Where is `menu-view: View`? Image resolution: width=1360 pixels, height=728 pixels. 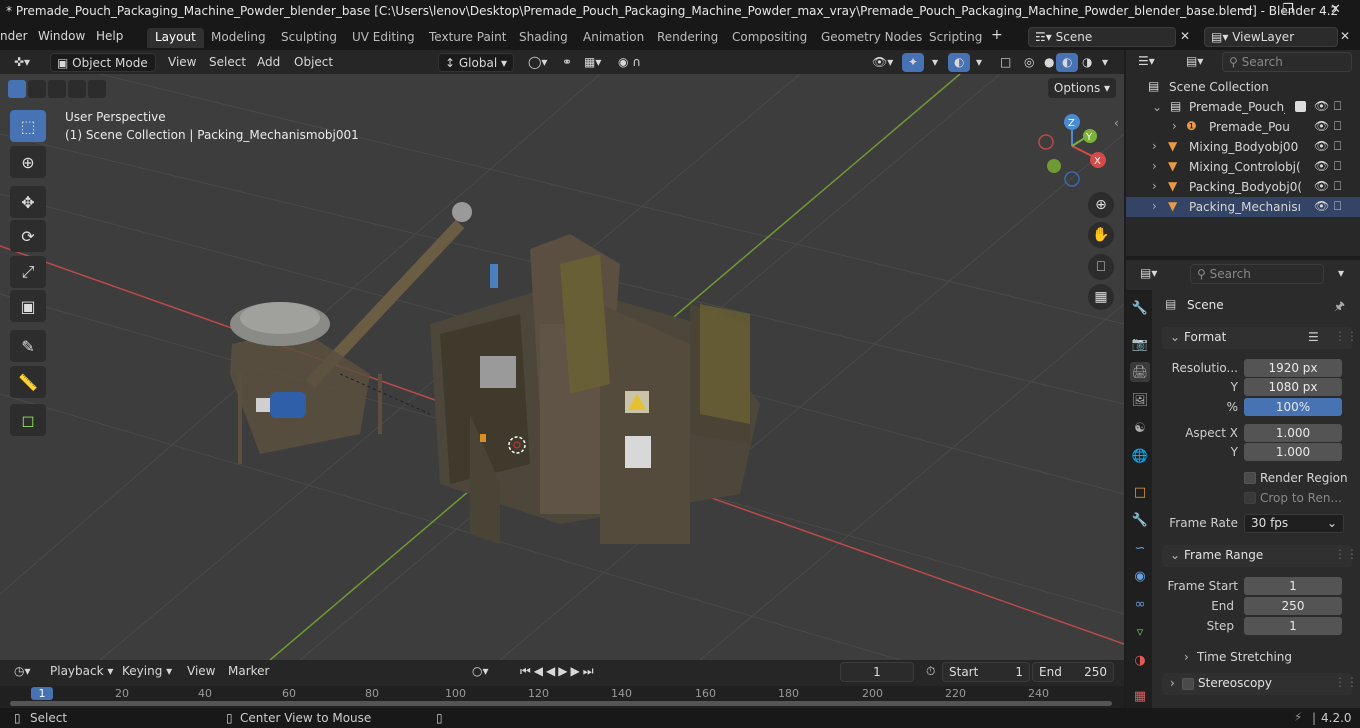 menu-view: View is located at coordinates (182, 62).